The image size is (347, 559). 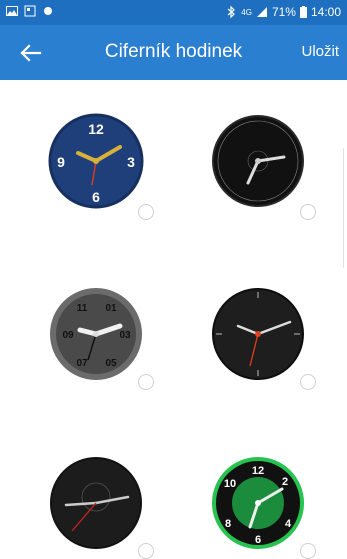 What do you see at coordinates (261, 12) in the screenshot?
I see `signal-icon` at bounding box center [261, 12].